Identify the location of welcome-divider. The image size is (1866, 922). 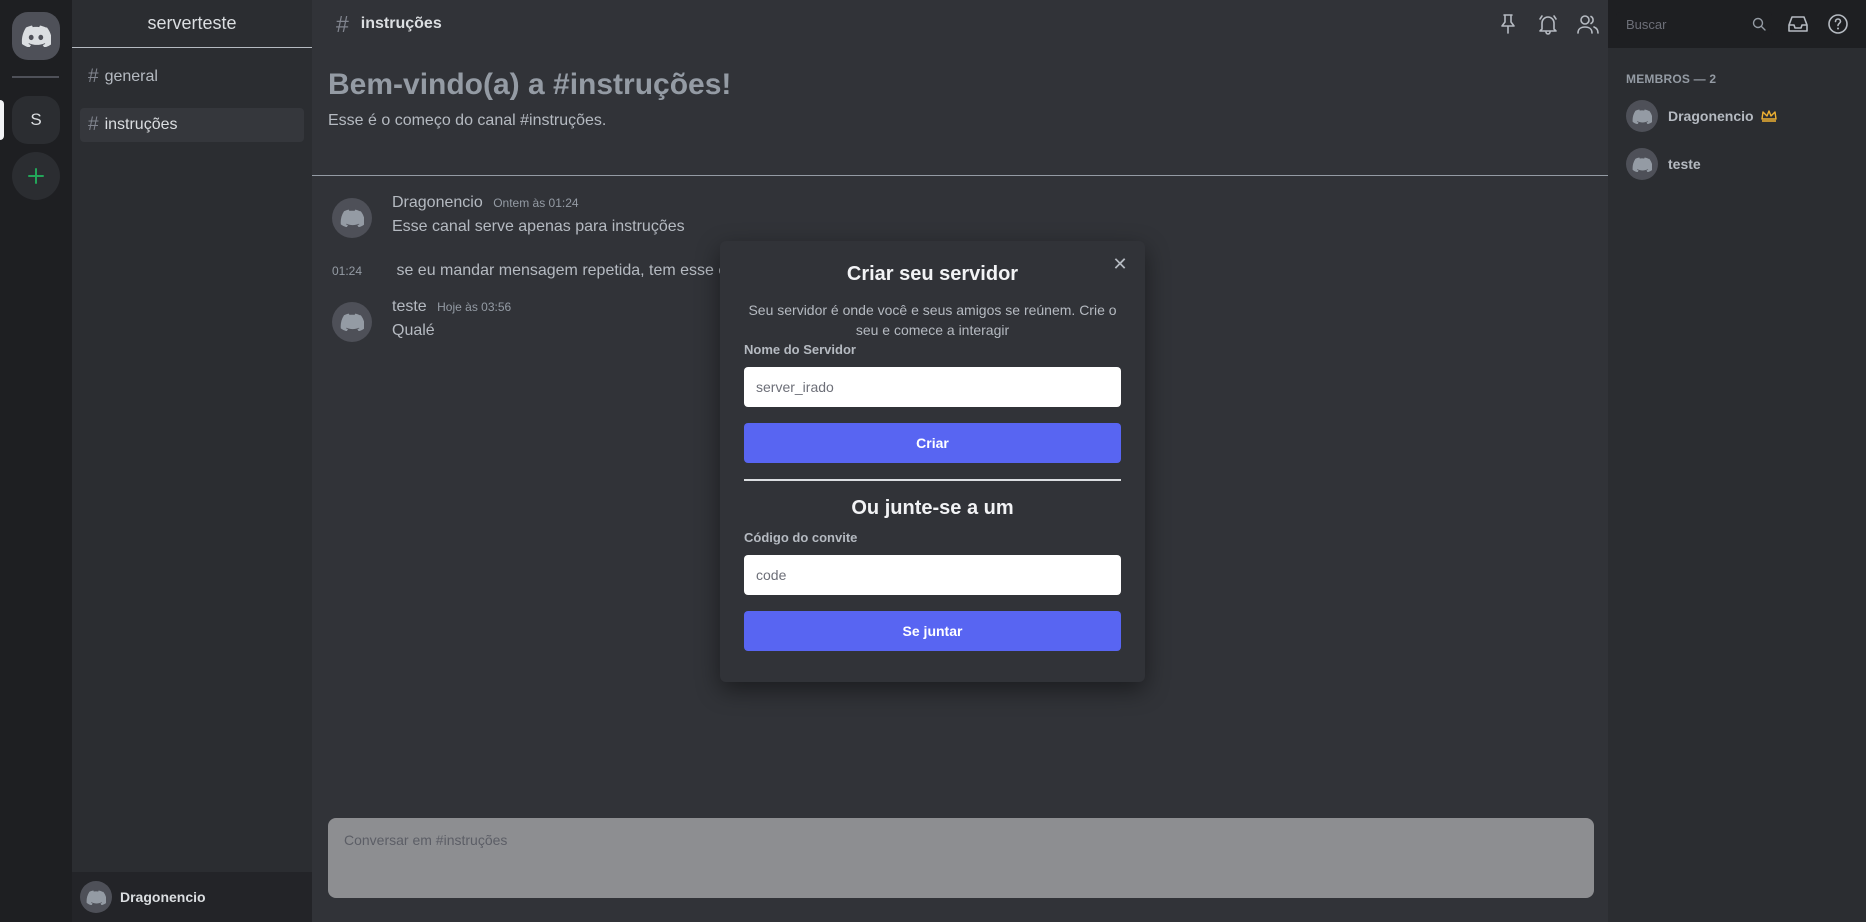
(960, 175).